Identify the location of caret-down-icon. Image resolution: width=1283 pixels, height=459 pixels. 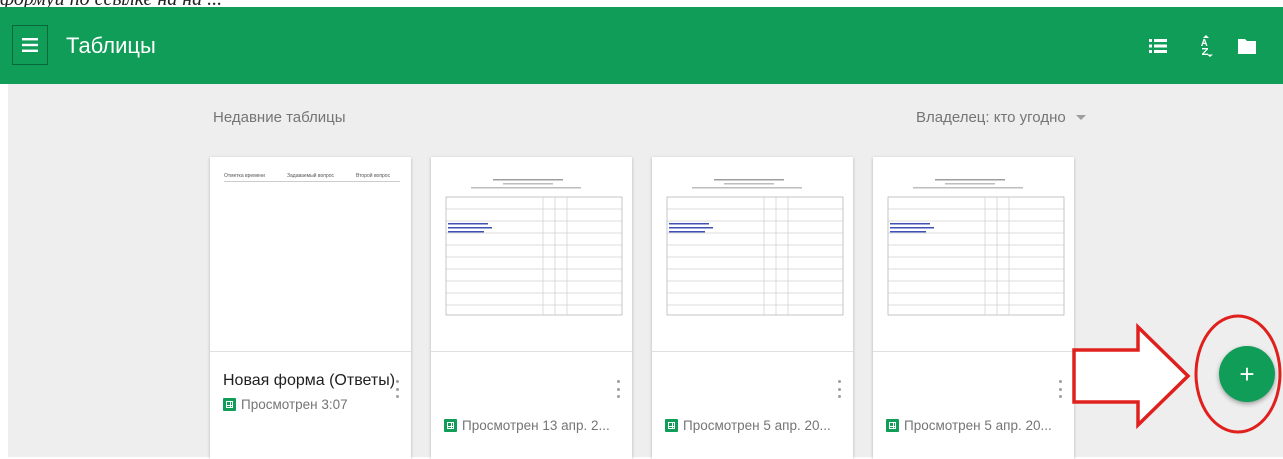
(1080, 117).